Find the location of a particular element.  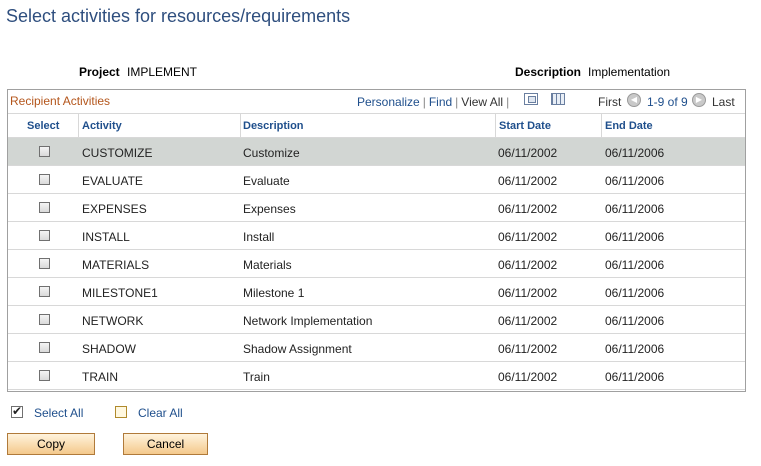

activity-cell: EXPENSES is located at coordinates (114, 209).